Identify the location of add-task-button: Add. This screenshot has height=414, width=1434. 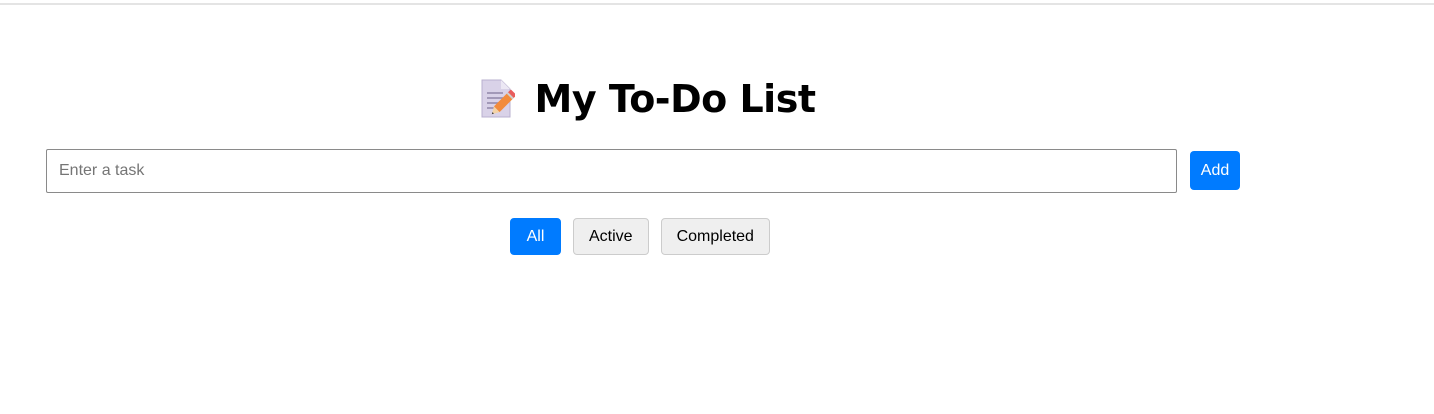
(1215, 170).